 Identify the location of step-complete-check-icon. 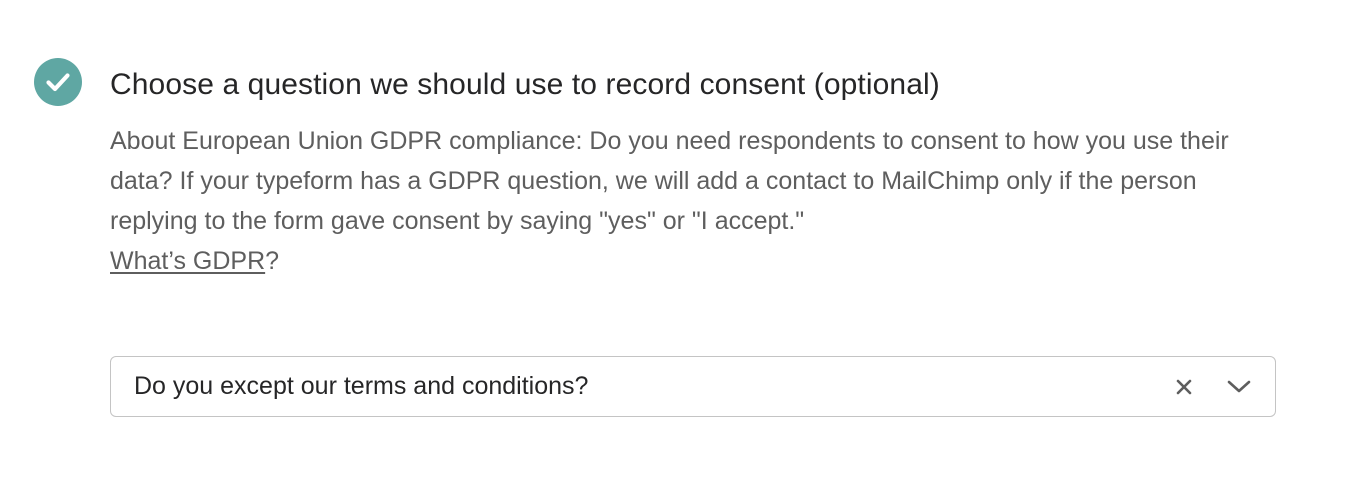
(58, 82).